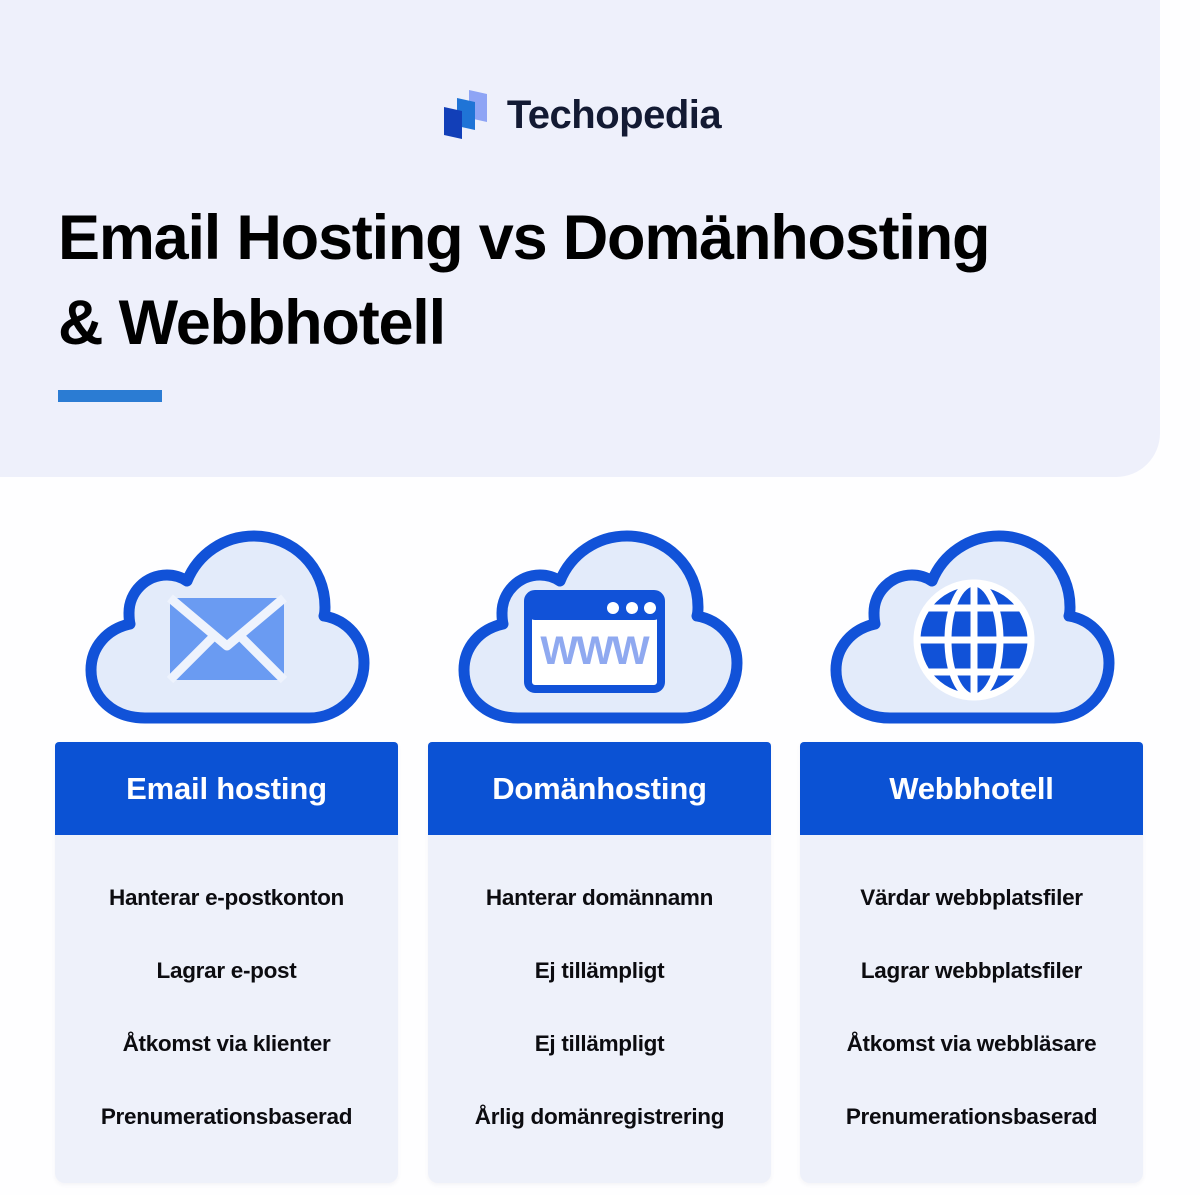 This screenshot has width=1200, height=1195. I want to click on cloud-globe-icon, so click(972, 626).